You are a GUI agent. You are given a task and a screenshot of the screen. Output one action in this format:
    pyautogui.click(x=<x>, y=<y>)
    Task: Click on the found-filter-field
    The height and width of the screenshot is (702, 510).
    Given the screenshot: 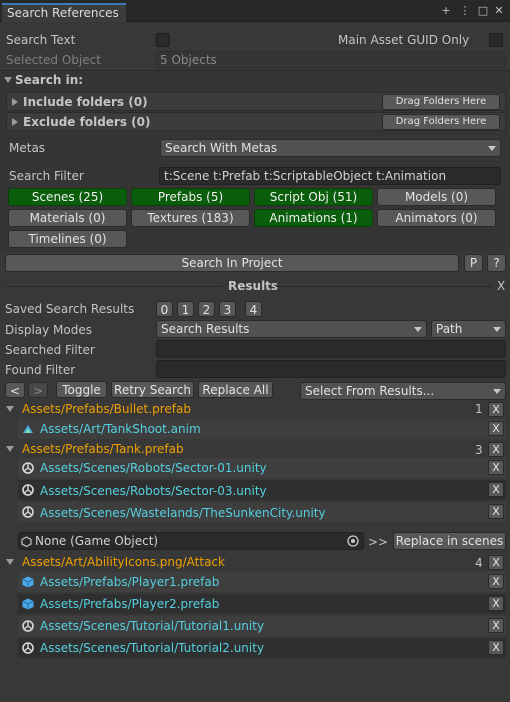 What is the action you would take?
    pyautogui.click(x=331, y=369)
    